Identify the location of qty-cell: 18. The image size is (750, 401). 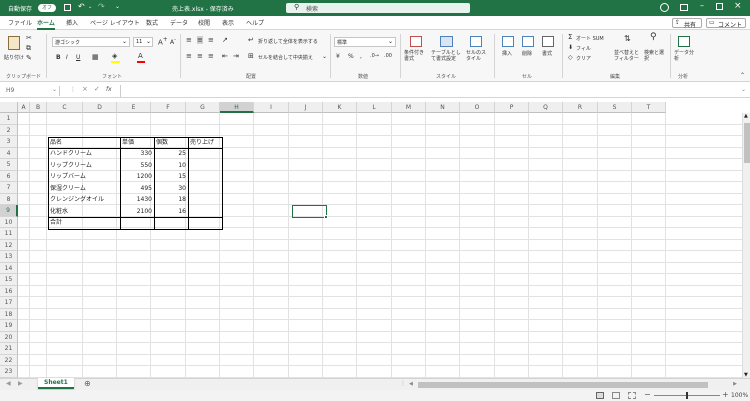
(171, 200).